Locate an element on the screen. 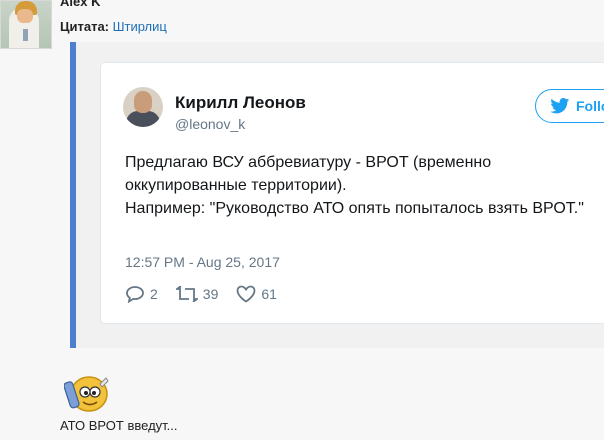  quote-source-link: Штирлиц is located at coordinates (140, 26).